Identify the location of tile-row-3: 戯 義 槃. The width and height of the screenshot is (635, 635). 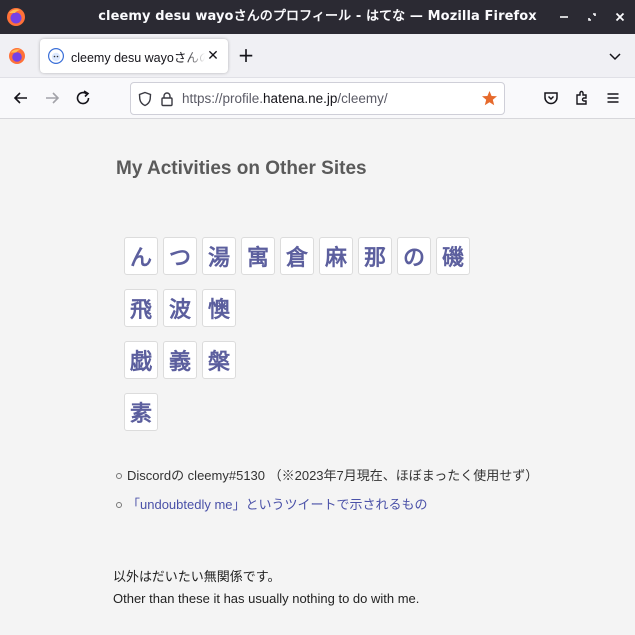
(180, 360).